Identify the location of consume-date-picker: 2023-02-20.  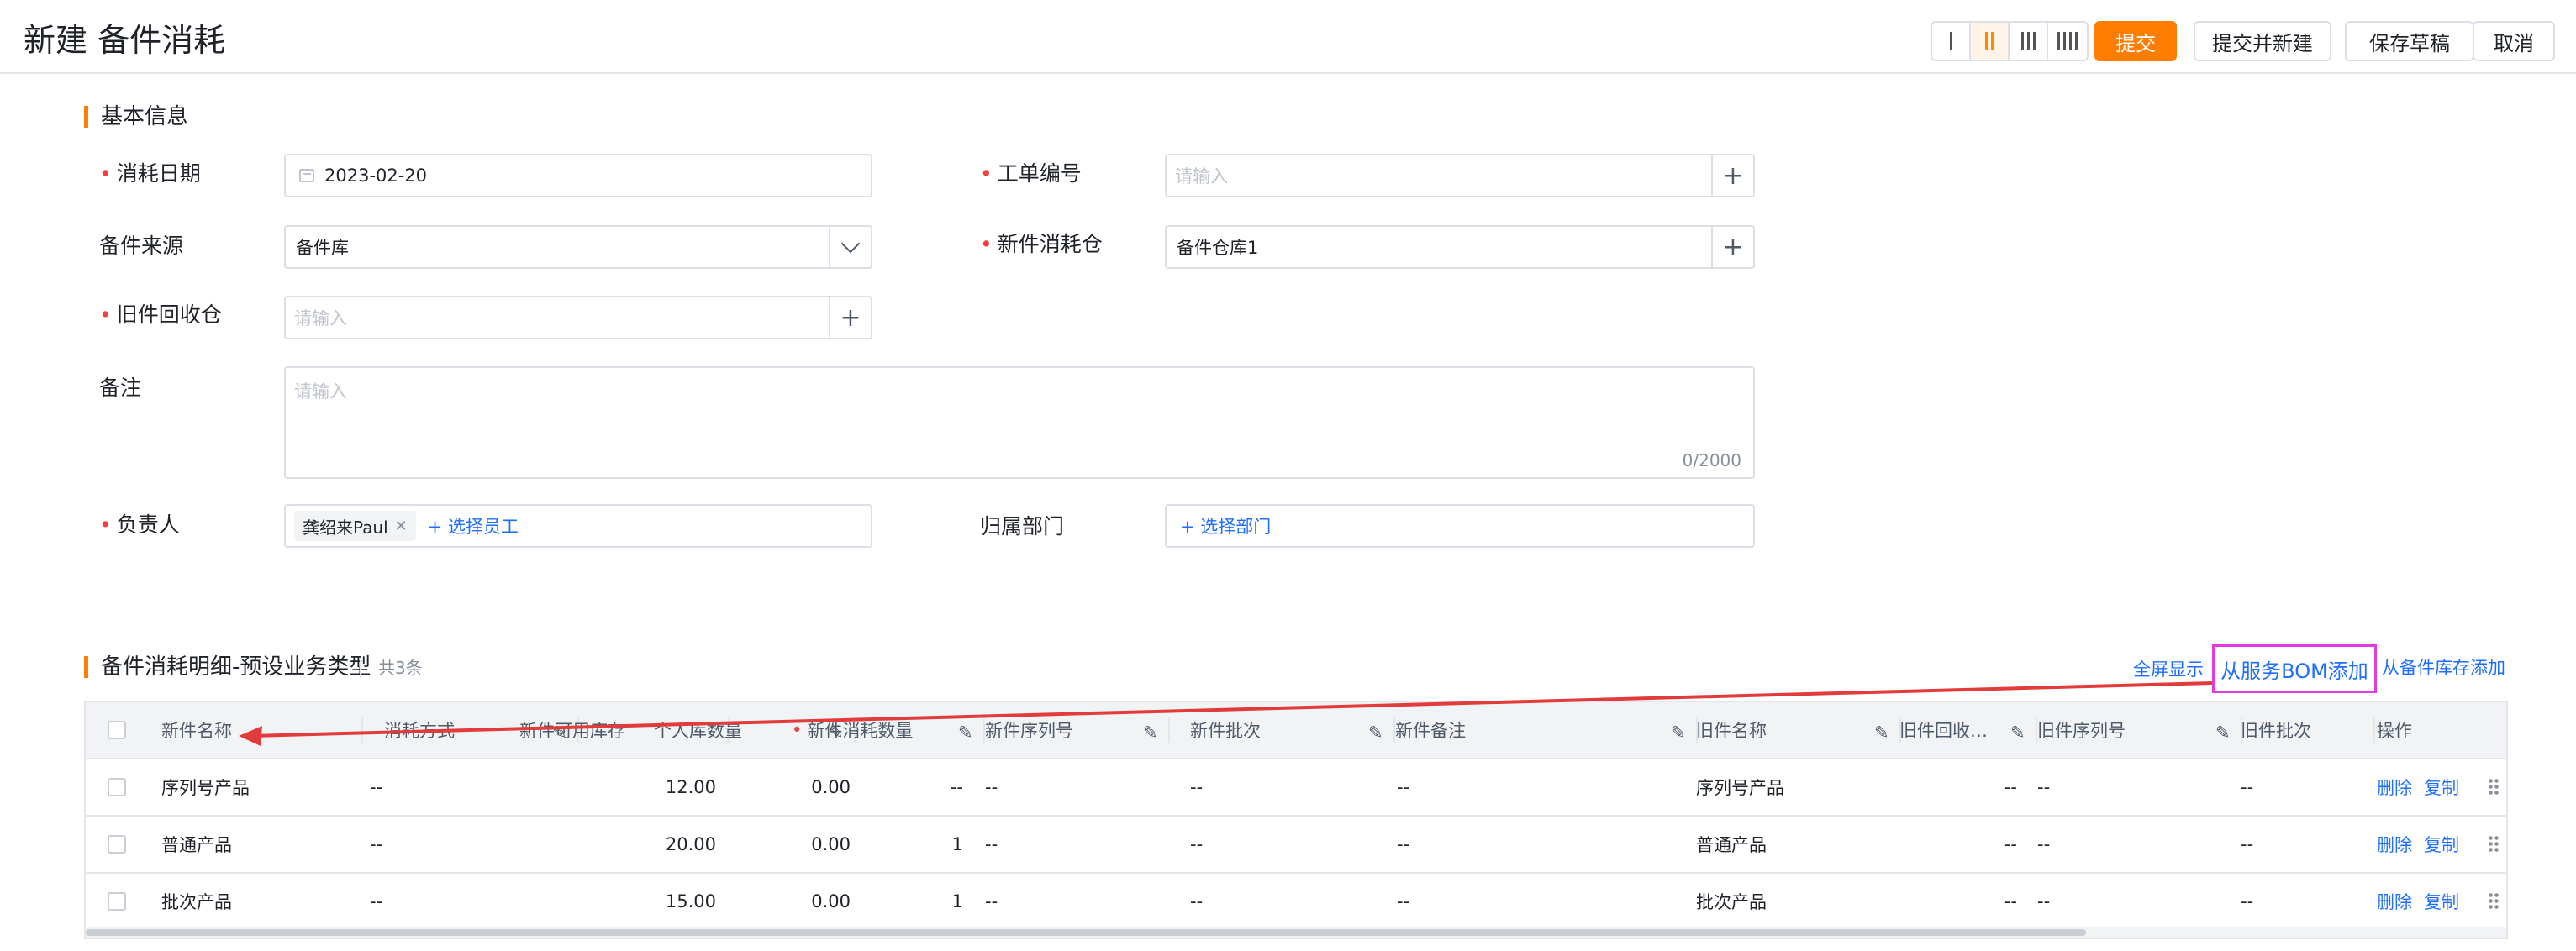
(578, 175).